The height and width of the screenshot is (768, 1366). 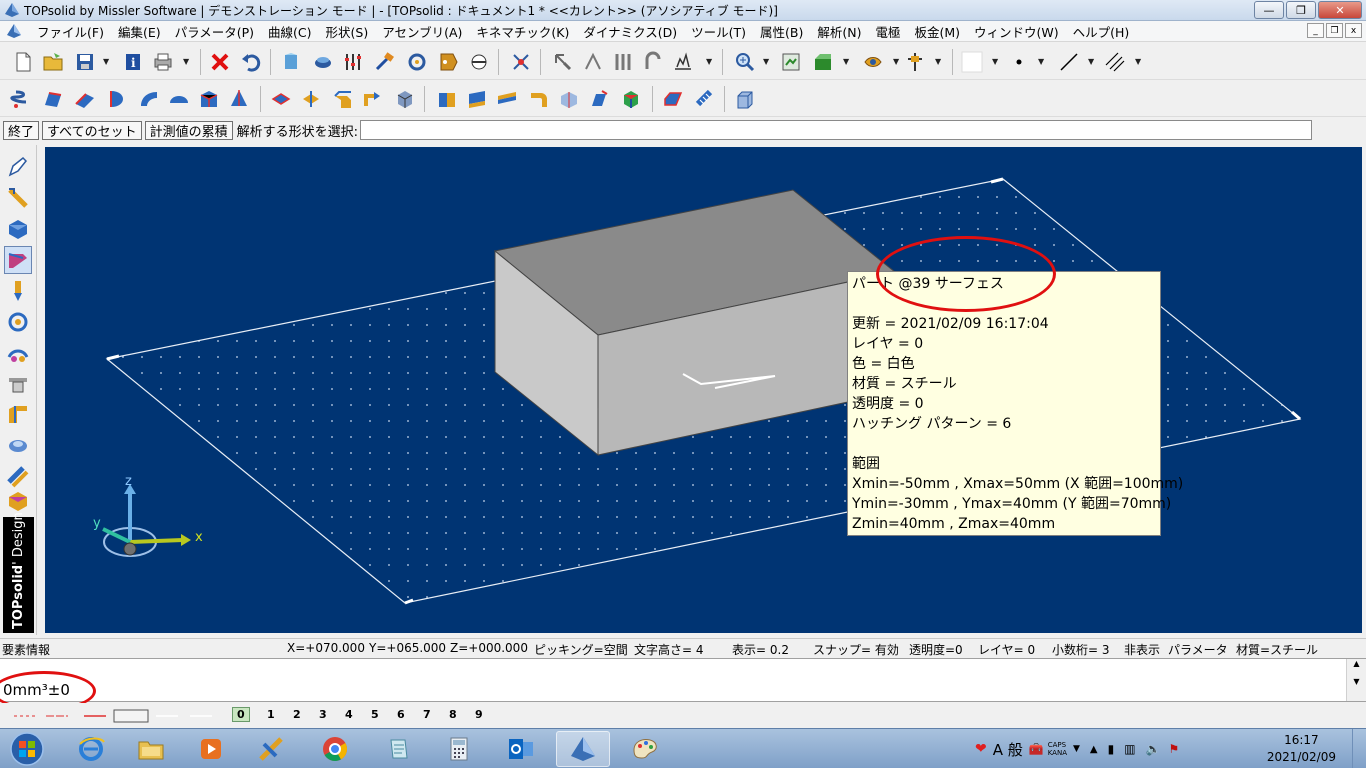 I want to click on color-dropdown-icon: ▼, so click(x=995, y=61).